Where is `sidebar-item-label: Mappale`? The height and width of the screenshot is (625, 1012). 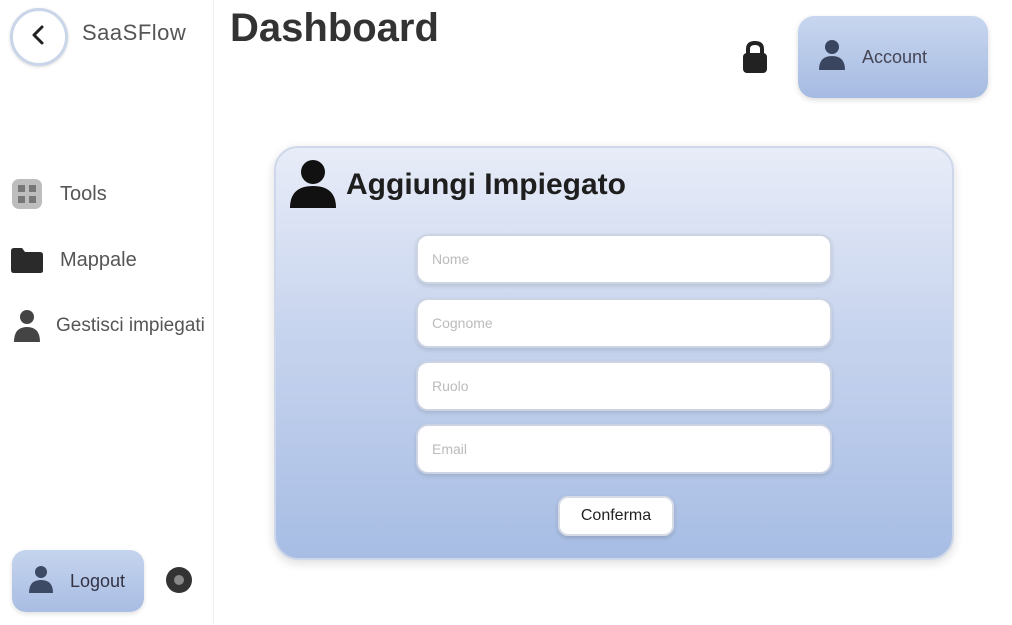
sidebar-item-label: Mappale is located at coordinates (98, 259).